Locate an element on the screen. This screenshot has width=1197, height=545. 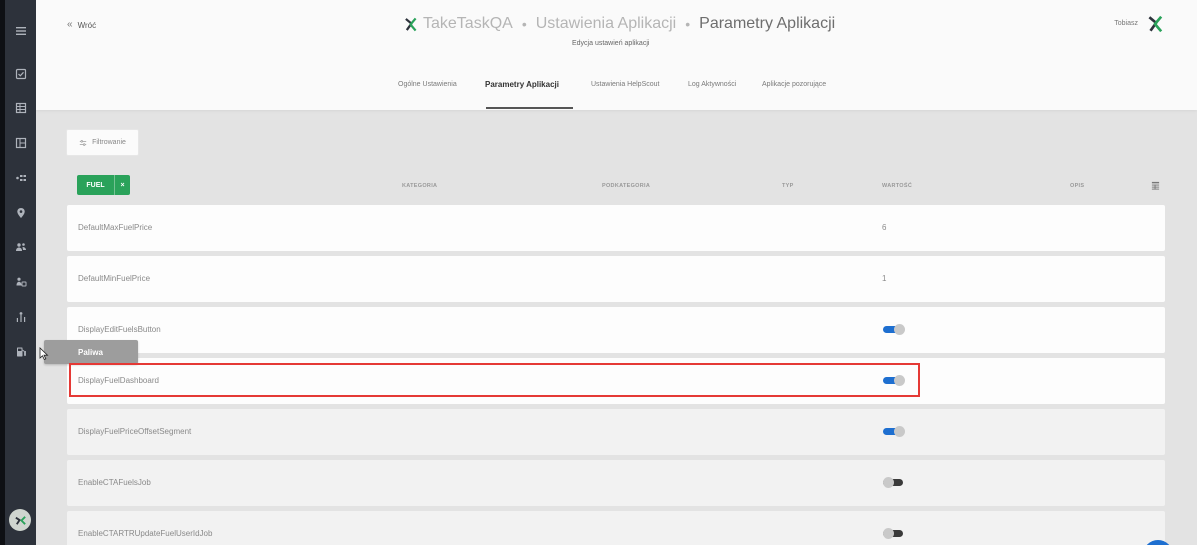
table-row: DisplayFuelPriceOffsetSegment is located at coordinates (616, 432).